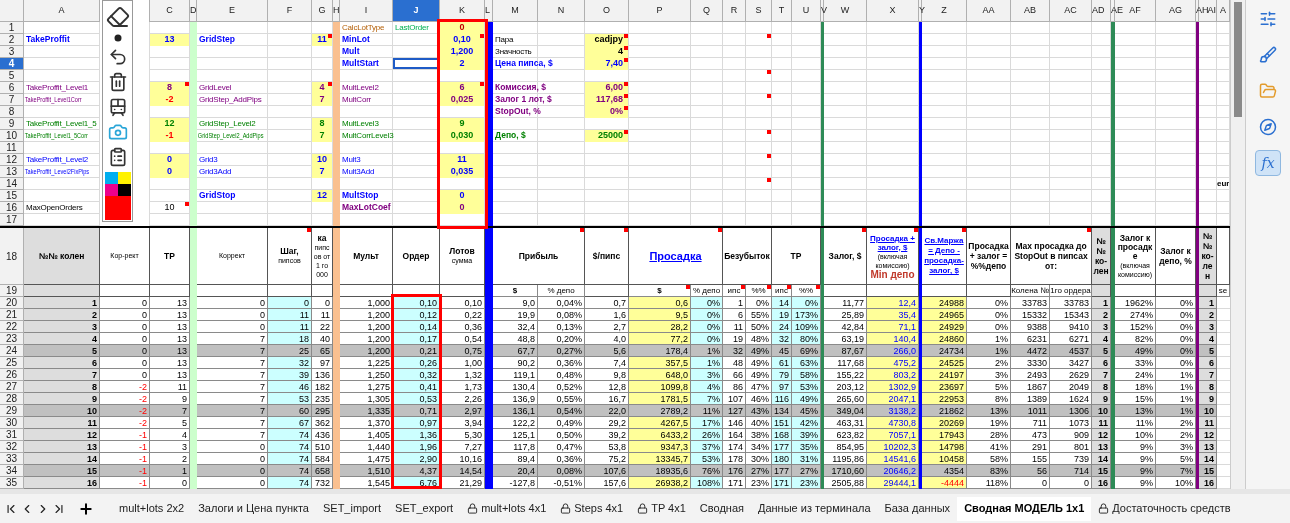 The width and height of the screenshot is (1290, 523). I want to click on spreadsheet-cell: 71,1, so click(892, 326).